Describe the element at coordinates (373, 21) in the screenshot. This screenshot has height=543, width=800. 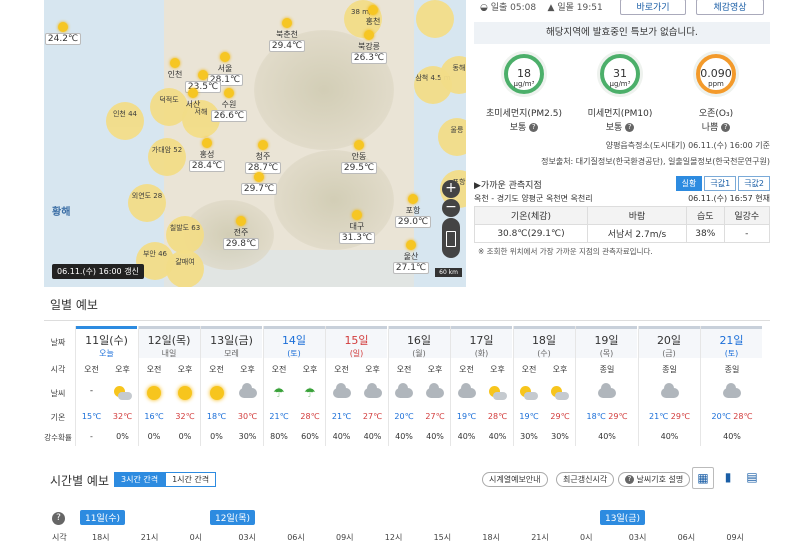
I see `place-name: 홍천` at that location.